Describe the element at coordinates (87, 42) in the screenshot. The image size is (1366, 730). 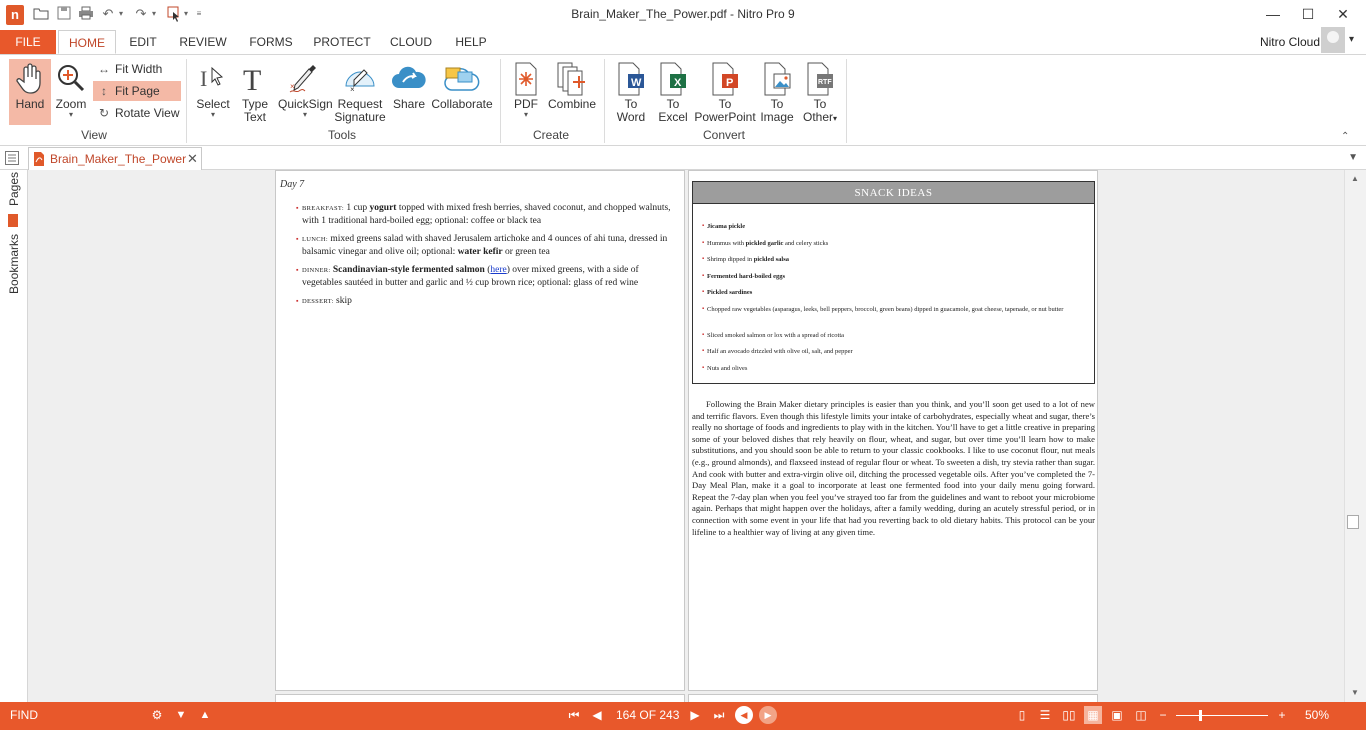
I see `tab-home: HOME` at that location.